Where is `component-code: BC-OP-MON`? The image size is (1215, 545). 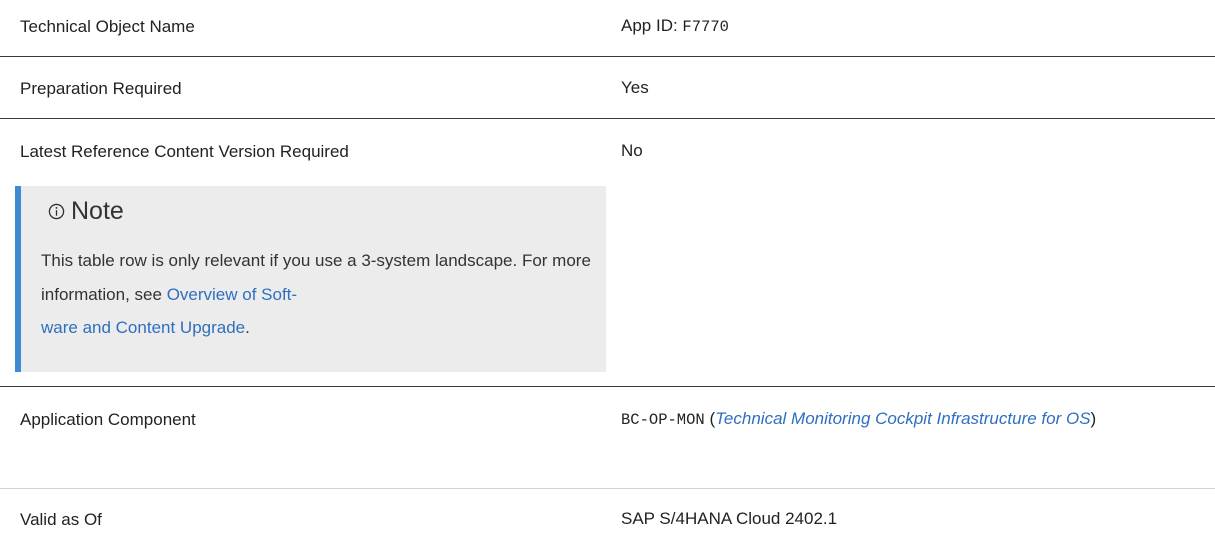 component-code: BC-OP-MON is located at coordinates (663, 420).